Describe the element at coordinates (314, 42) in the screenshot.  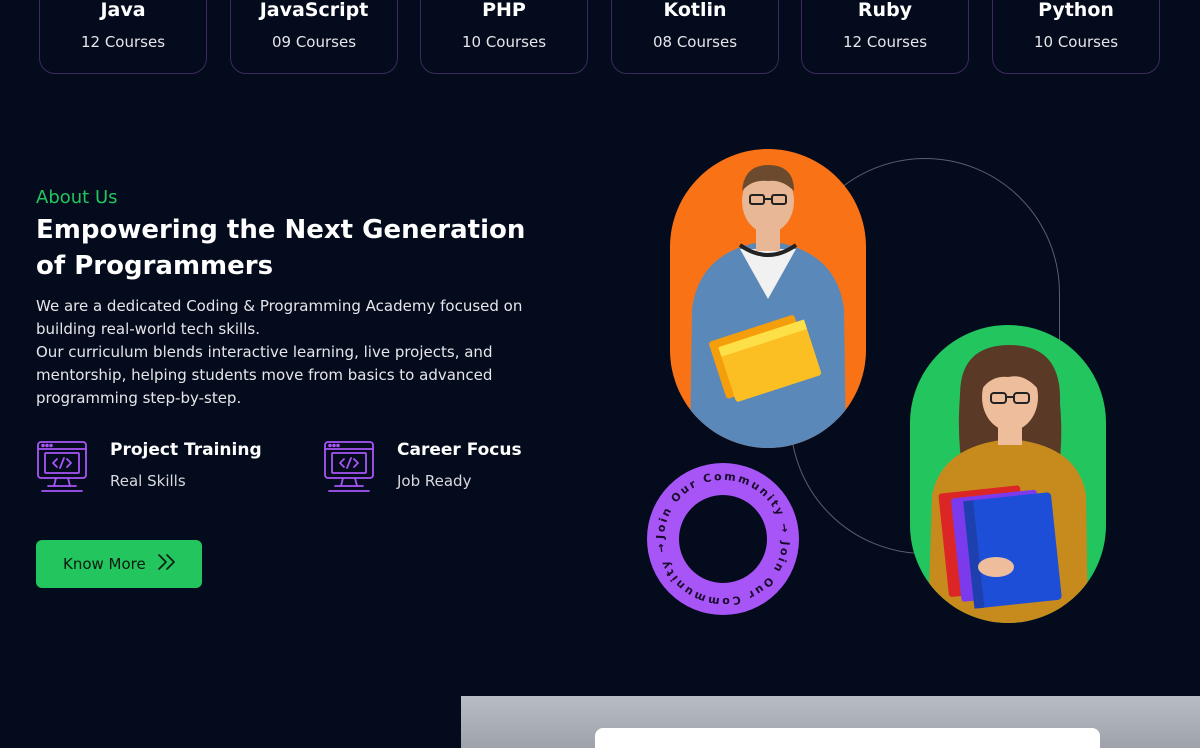
I see `category-course-count: 09 Courses` at that location.